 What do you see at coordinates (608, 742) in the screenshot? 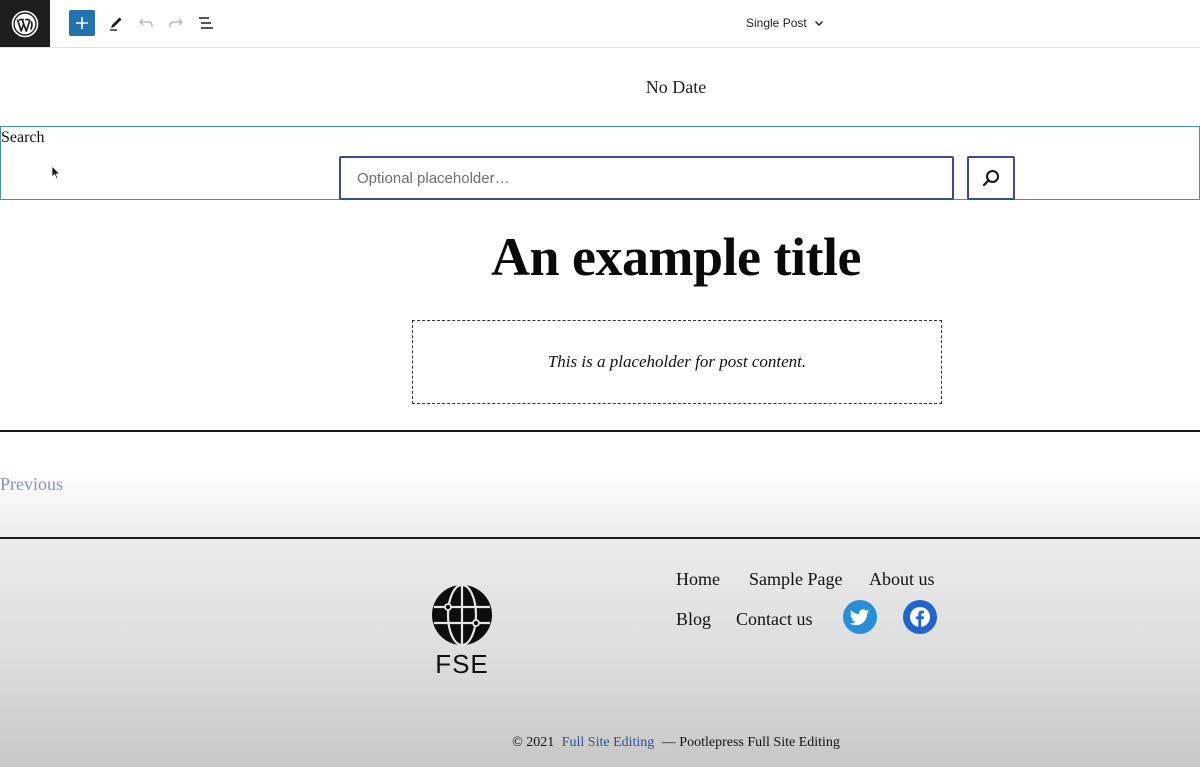
I see `site-name-link: Full Site Editing` at bounding box center [608, 742].